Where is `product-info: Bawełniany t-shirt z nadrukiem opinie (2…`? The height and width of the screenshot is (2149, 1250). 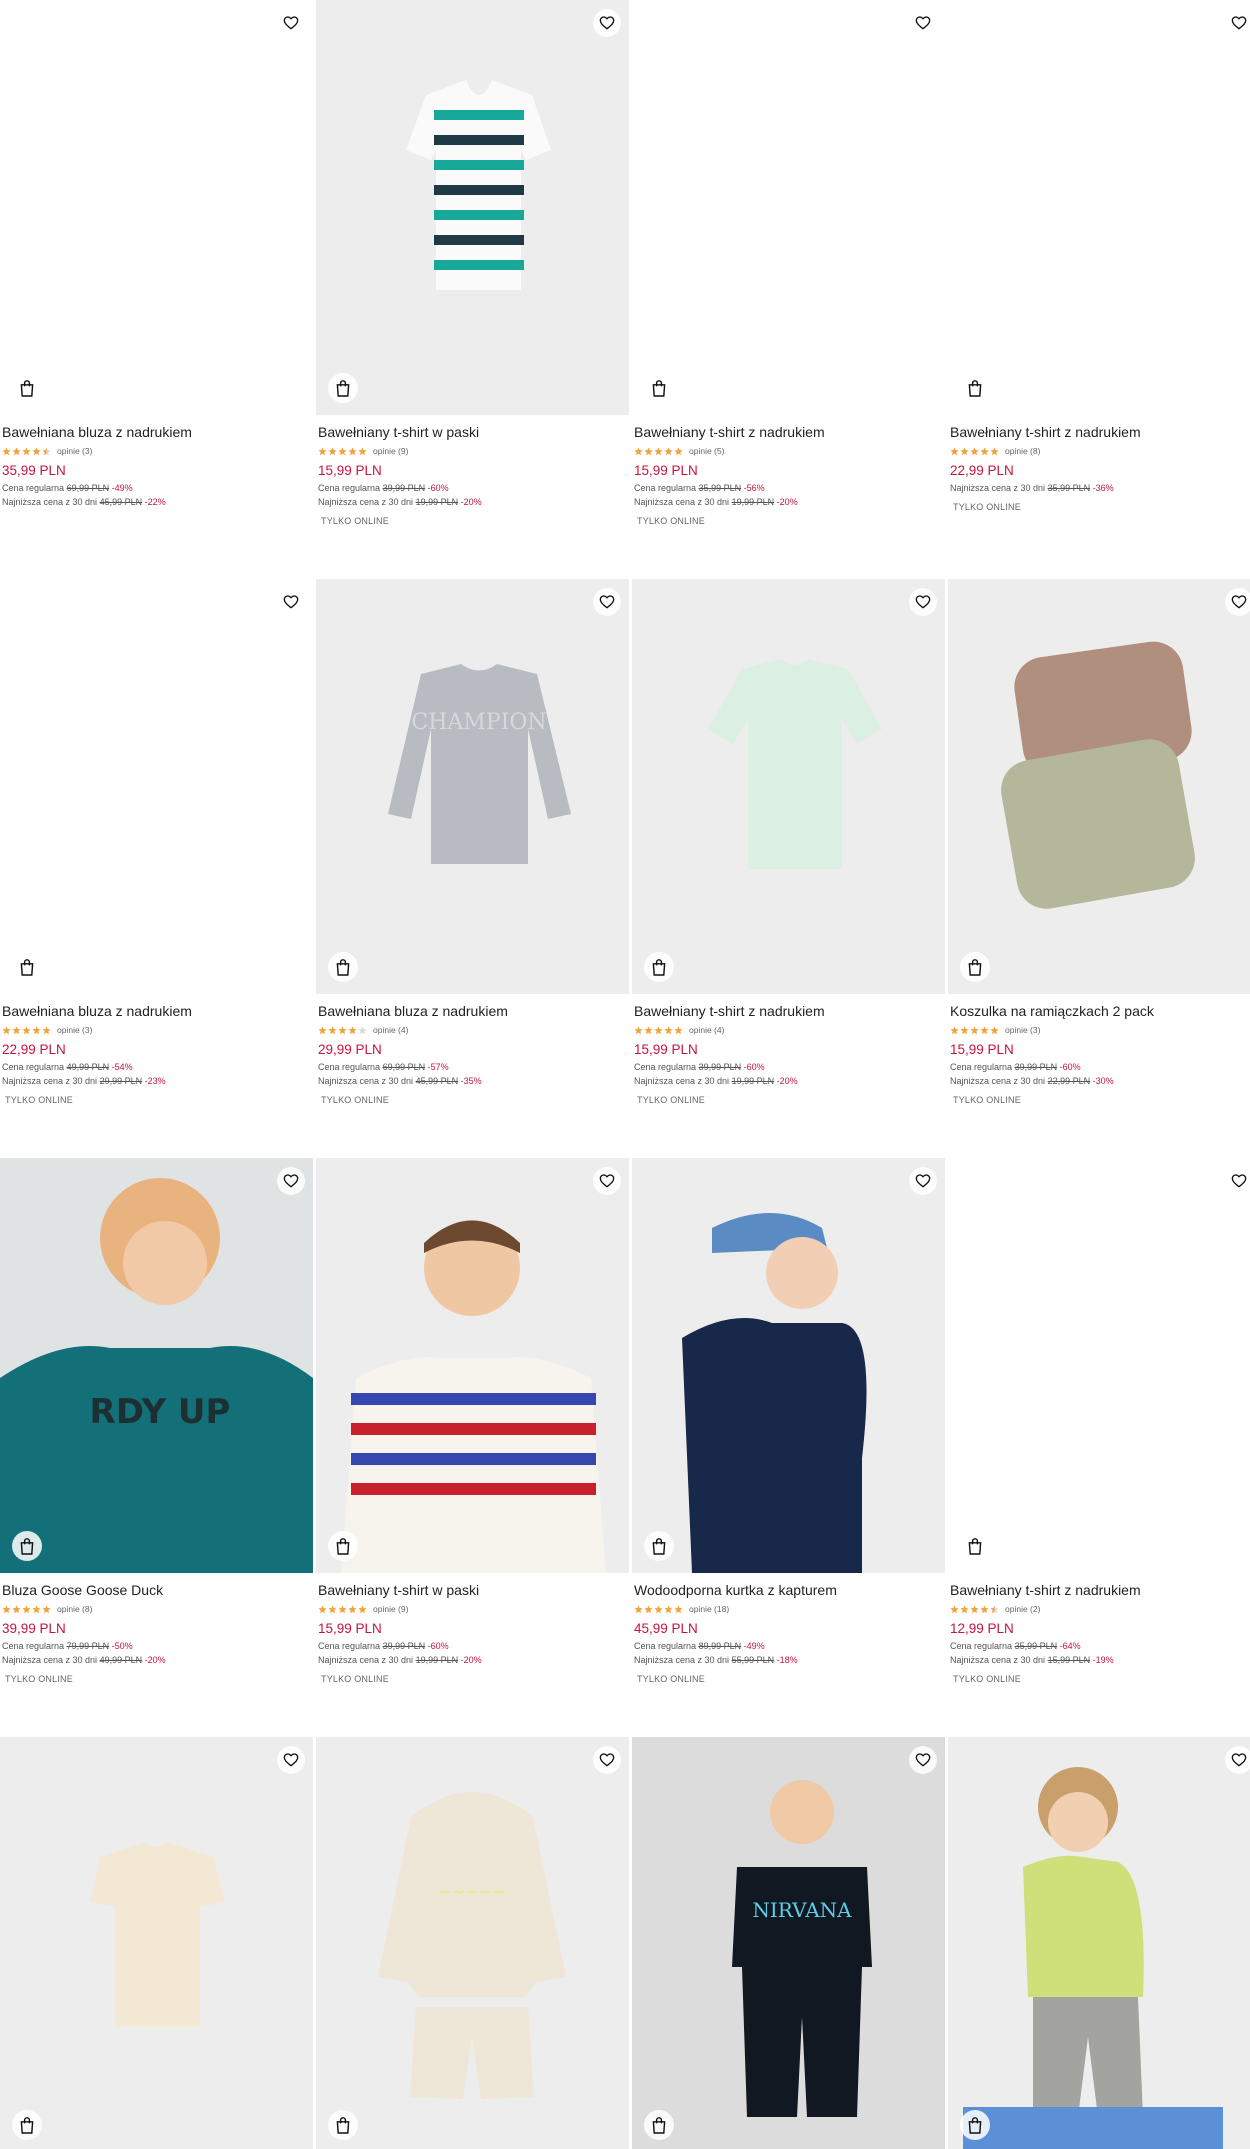
product-info: Bawełniany t-shirt z nadrukiem opinie (2… is located at coordinates (1100, 1632).